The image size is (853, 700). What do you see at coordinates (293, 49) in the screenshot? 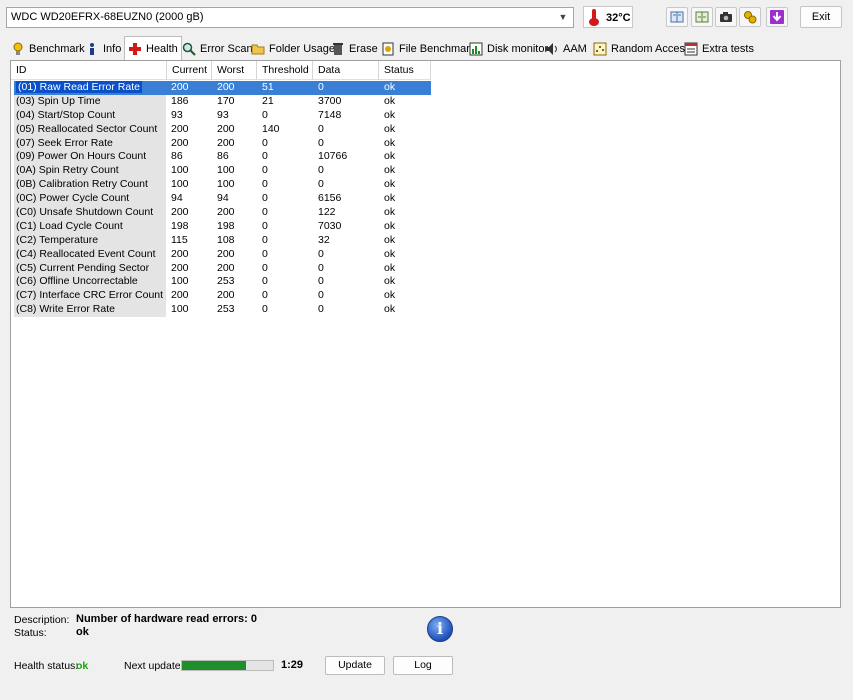
I see `tab-folder-usage: Folder Usage` at bounding box center [293, 49].